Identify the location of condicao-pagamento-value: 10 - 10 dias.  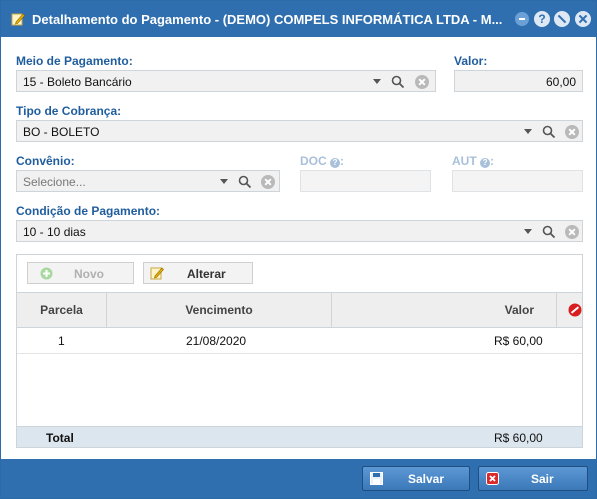
(54, 232).